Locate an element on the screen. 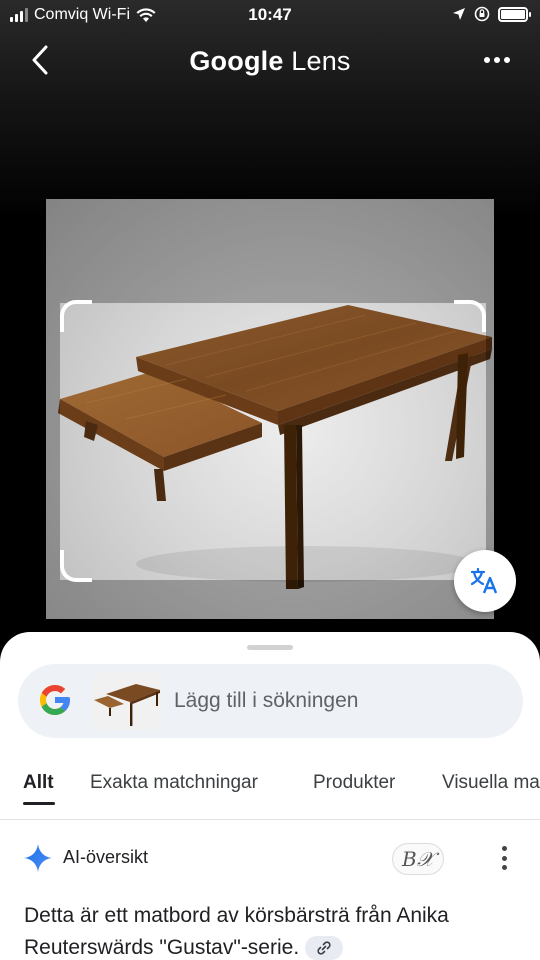 Image resolution: width=540 pixels, height=960 pixels. status-bar: Comviq Wi-Fi 10:47 is located at coordinates (270, 16).